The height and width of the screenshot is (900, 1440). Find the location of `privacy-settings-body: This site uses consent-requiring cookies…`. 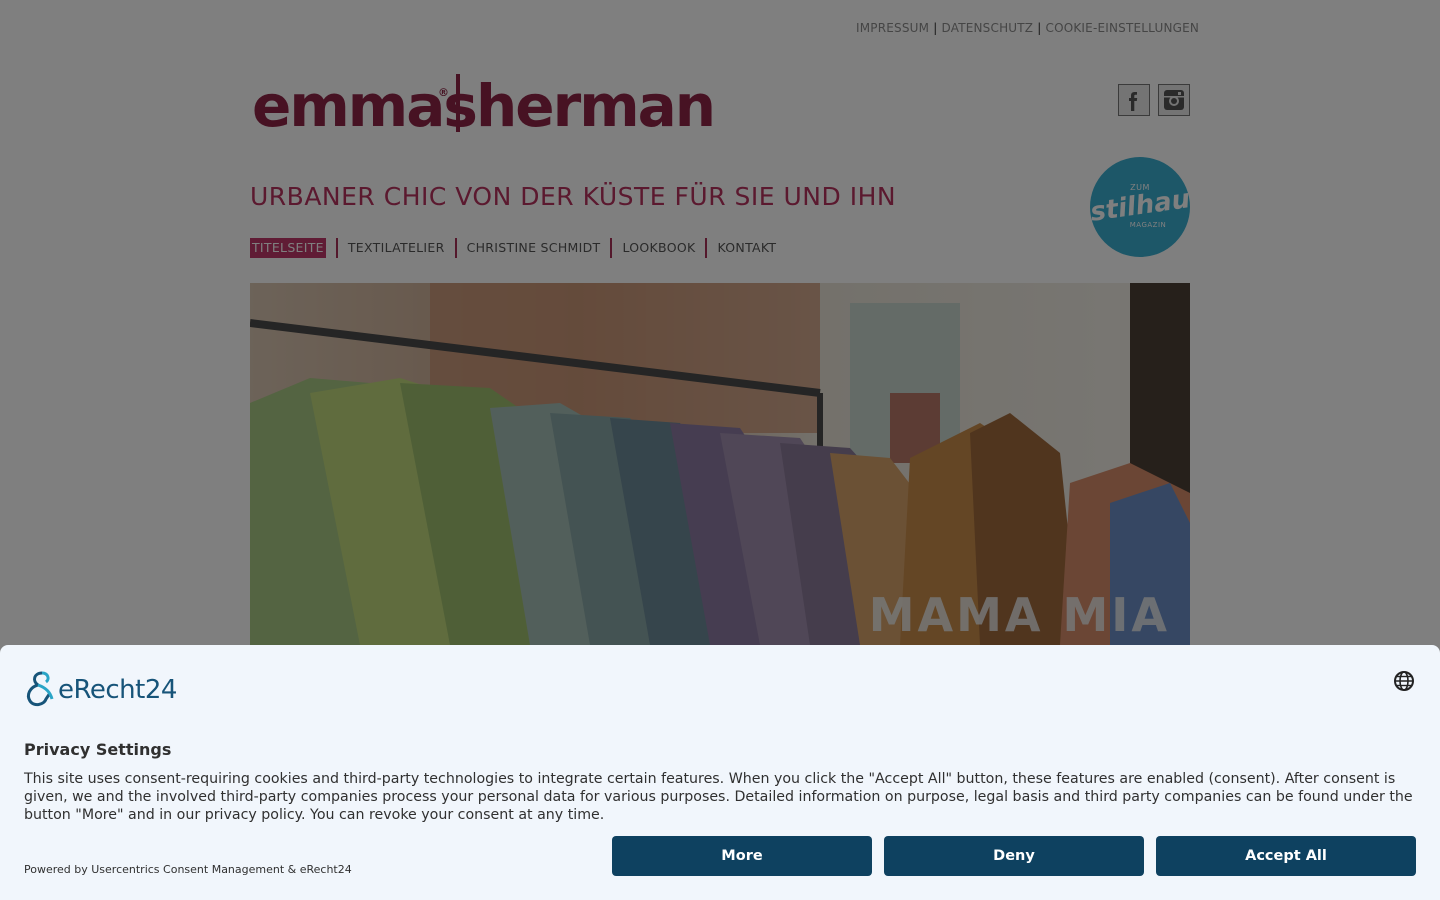

privacy-settings-body: This site uses consent-requiring cookies… is located at coordinates (718, 797).